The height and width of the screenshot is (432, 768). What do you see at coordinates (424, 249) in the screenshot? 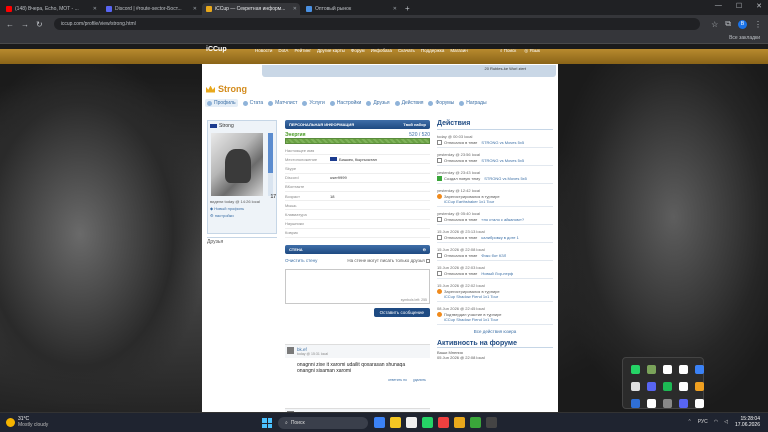
I see `wall-toggle-icon: ⊖` at bounding box center [424, 249].